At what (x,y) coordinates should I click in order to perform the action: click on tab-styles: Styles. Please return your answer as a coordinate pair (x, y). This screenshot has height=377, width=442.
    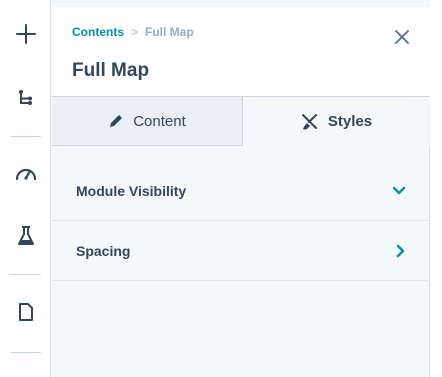
    Looking at the image, I should click on (336, 121).